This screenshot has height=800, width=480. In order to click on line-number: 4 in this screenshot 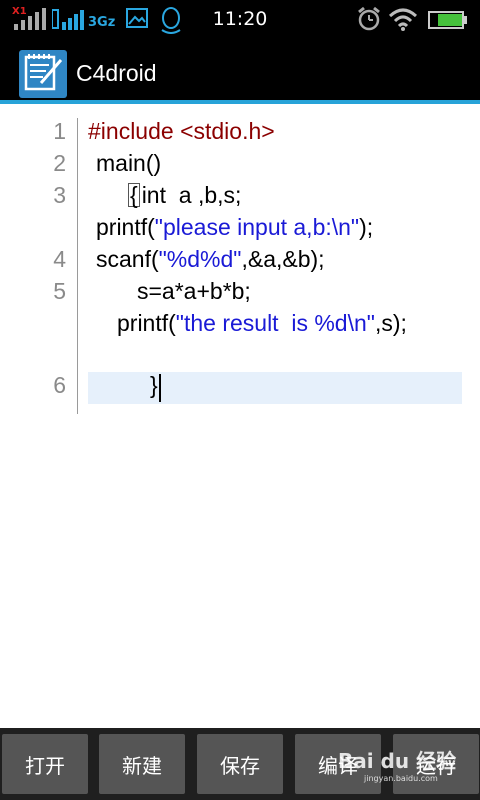, I will do `click(59, 259)`.